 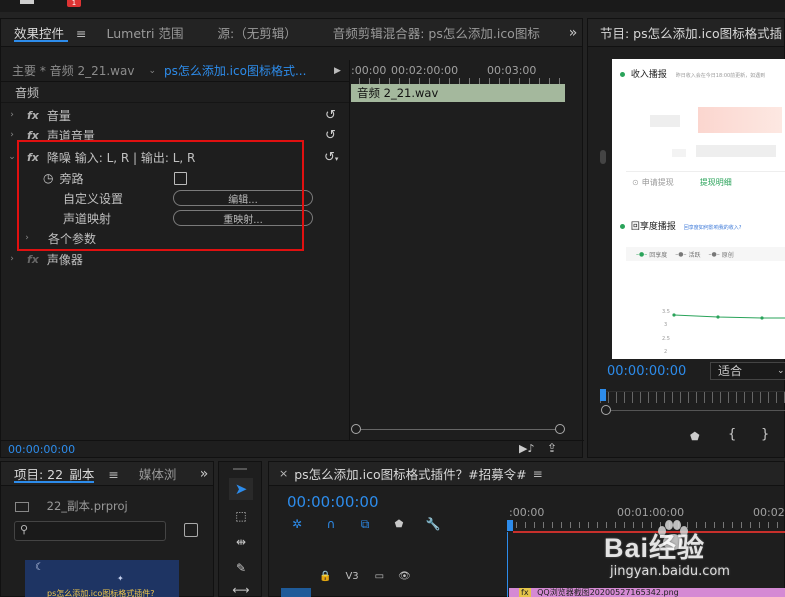 What do you see at coordinates (692, 397) in the screenshot?
I see `program-ruler` at bounding box center [692, 397].